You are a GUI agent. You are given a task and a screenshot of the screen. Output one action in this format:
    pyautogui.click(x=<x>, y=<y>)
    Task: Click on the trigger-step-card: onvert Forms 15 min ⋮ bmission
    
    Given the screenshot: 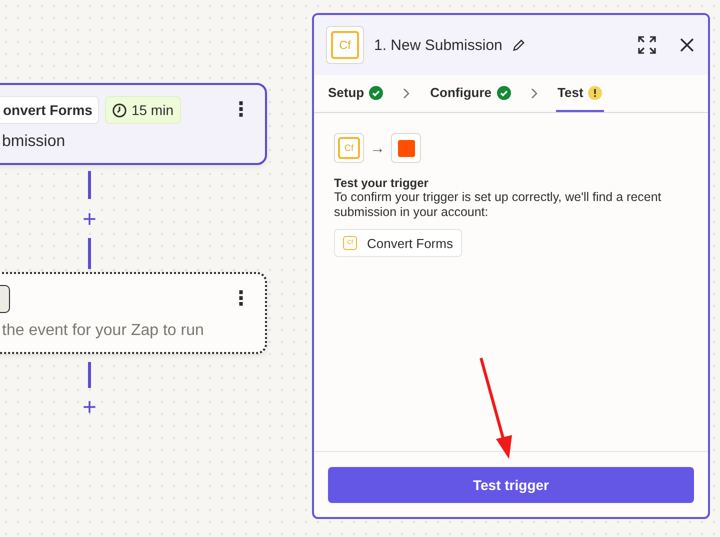 What is the action you would take?
    pyautogui.click(x=133, y=124)
    